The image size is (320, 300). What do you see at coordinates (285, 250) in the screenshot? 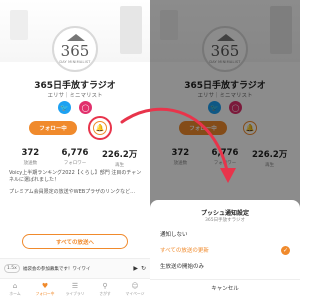
I see `checkmark-icon: ✓` at bounding box center [285, 250].